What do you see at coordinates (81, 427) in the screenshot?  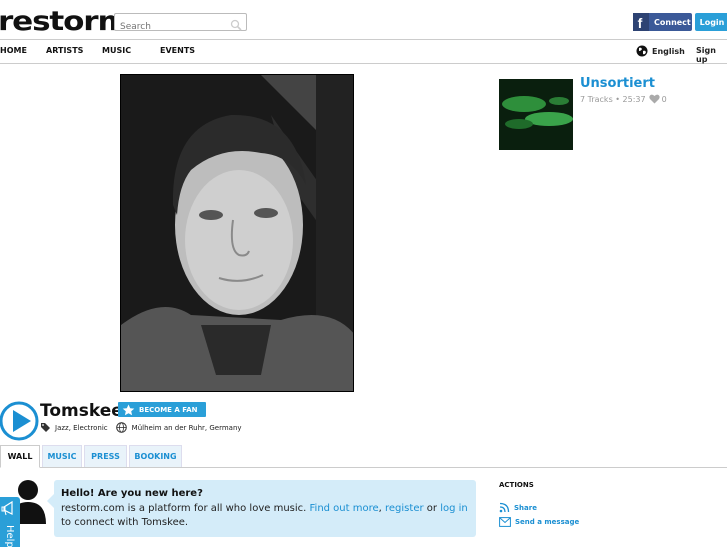 I see `artist-genres: Jazz, Electronic` at bounding box center [81, 427].